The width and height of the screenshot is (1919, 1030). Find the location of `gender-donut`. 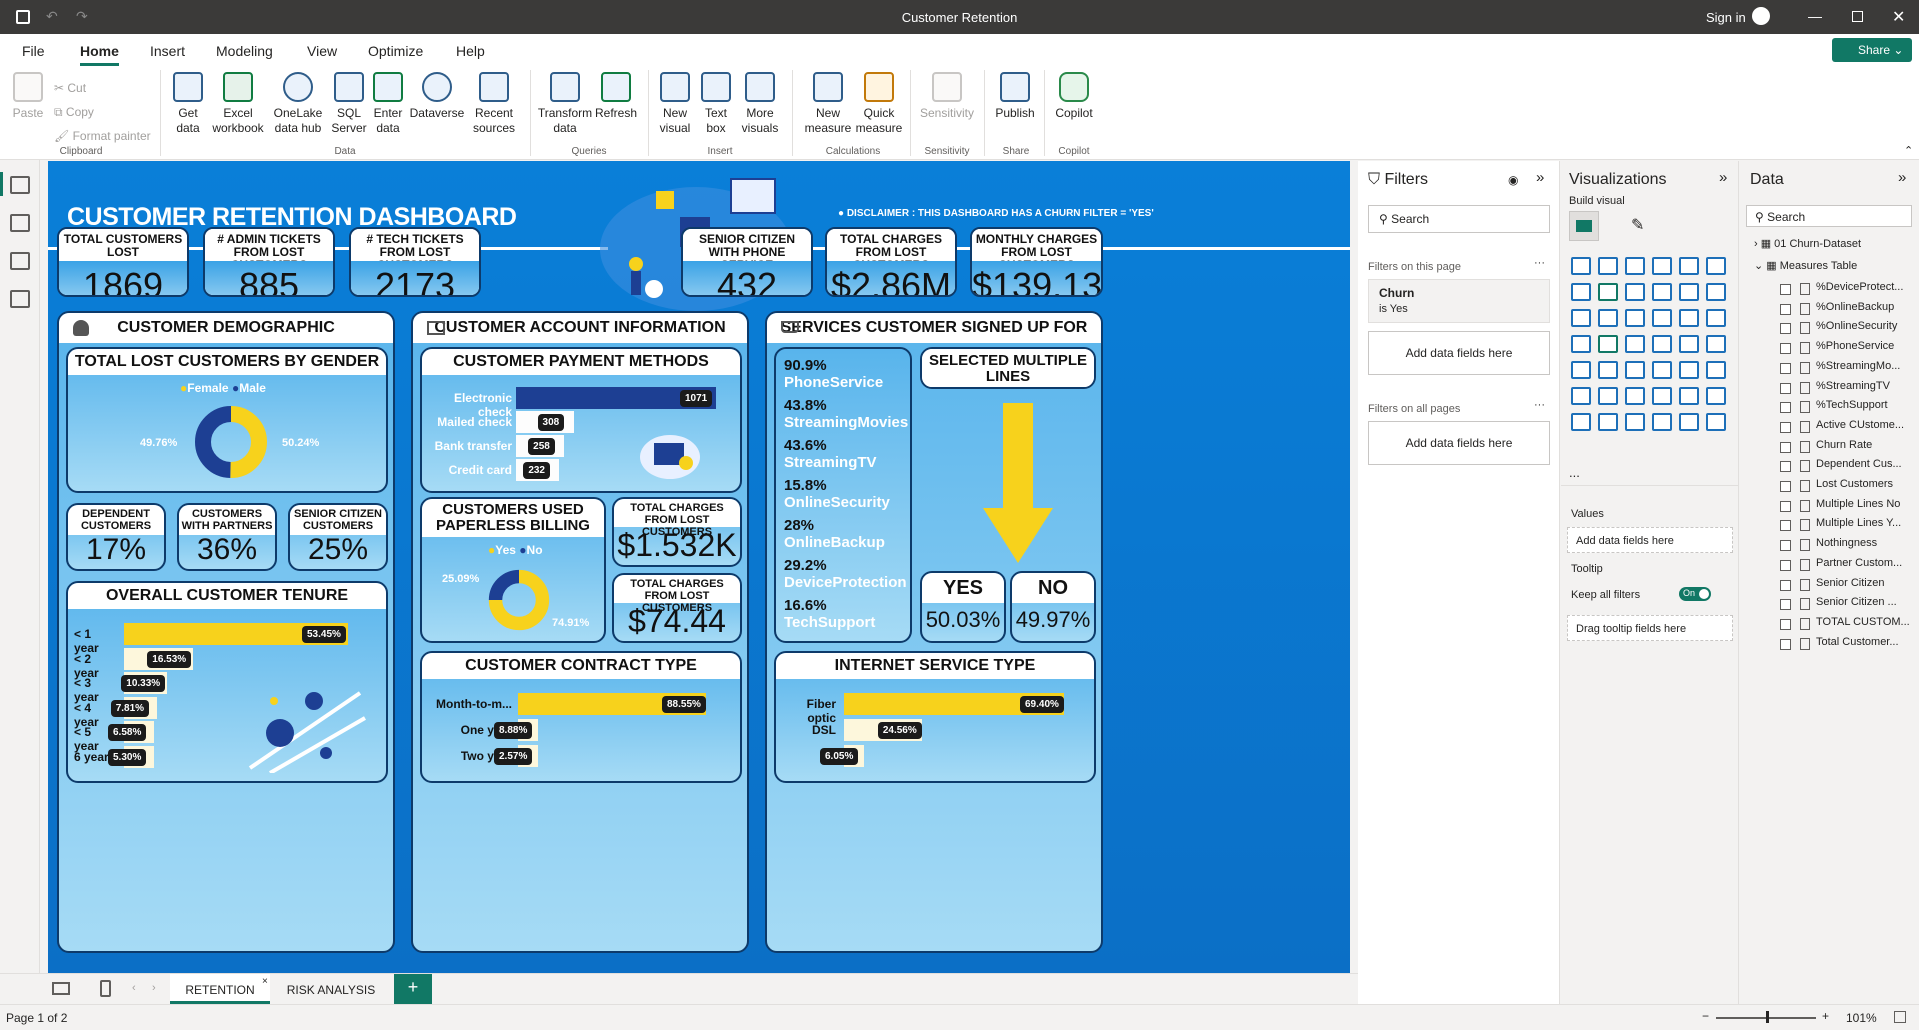

gender-donut is located at coordinates (231, 443).